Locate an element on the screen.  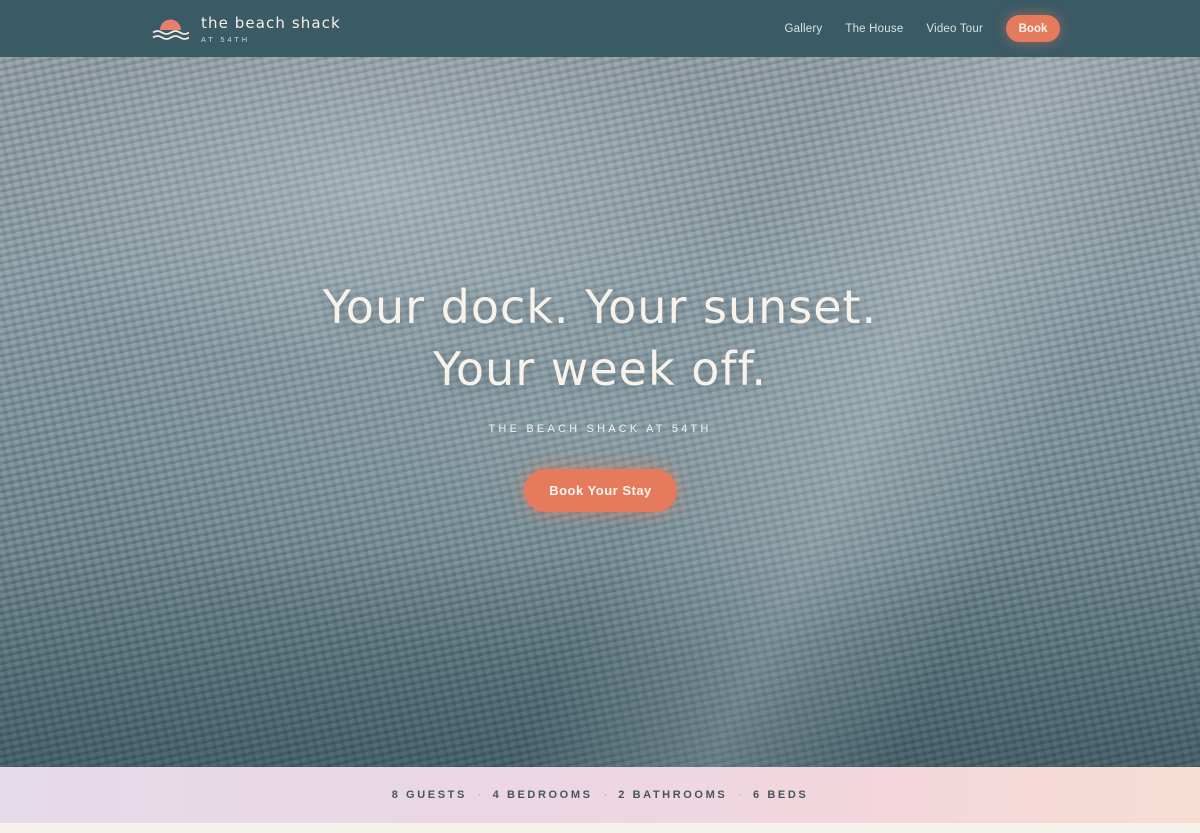
brand-text: the beach shack AT 54TH is located at coordinates (271, 29).